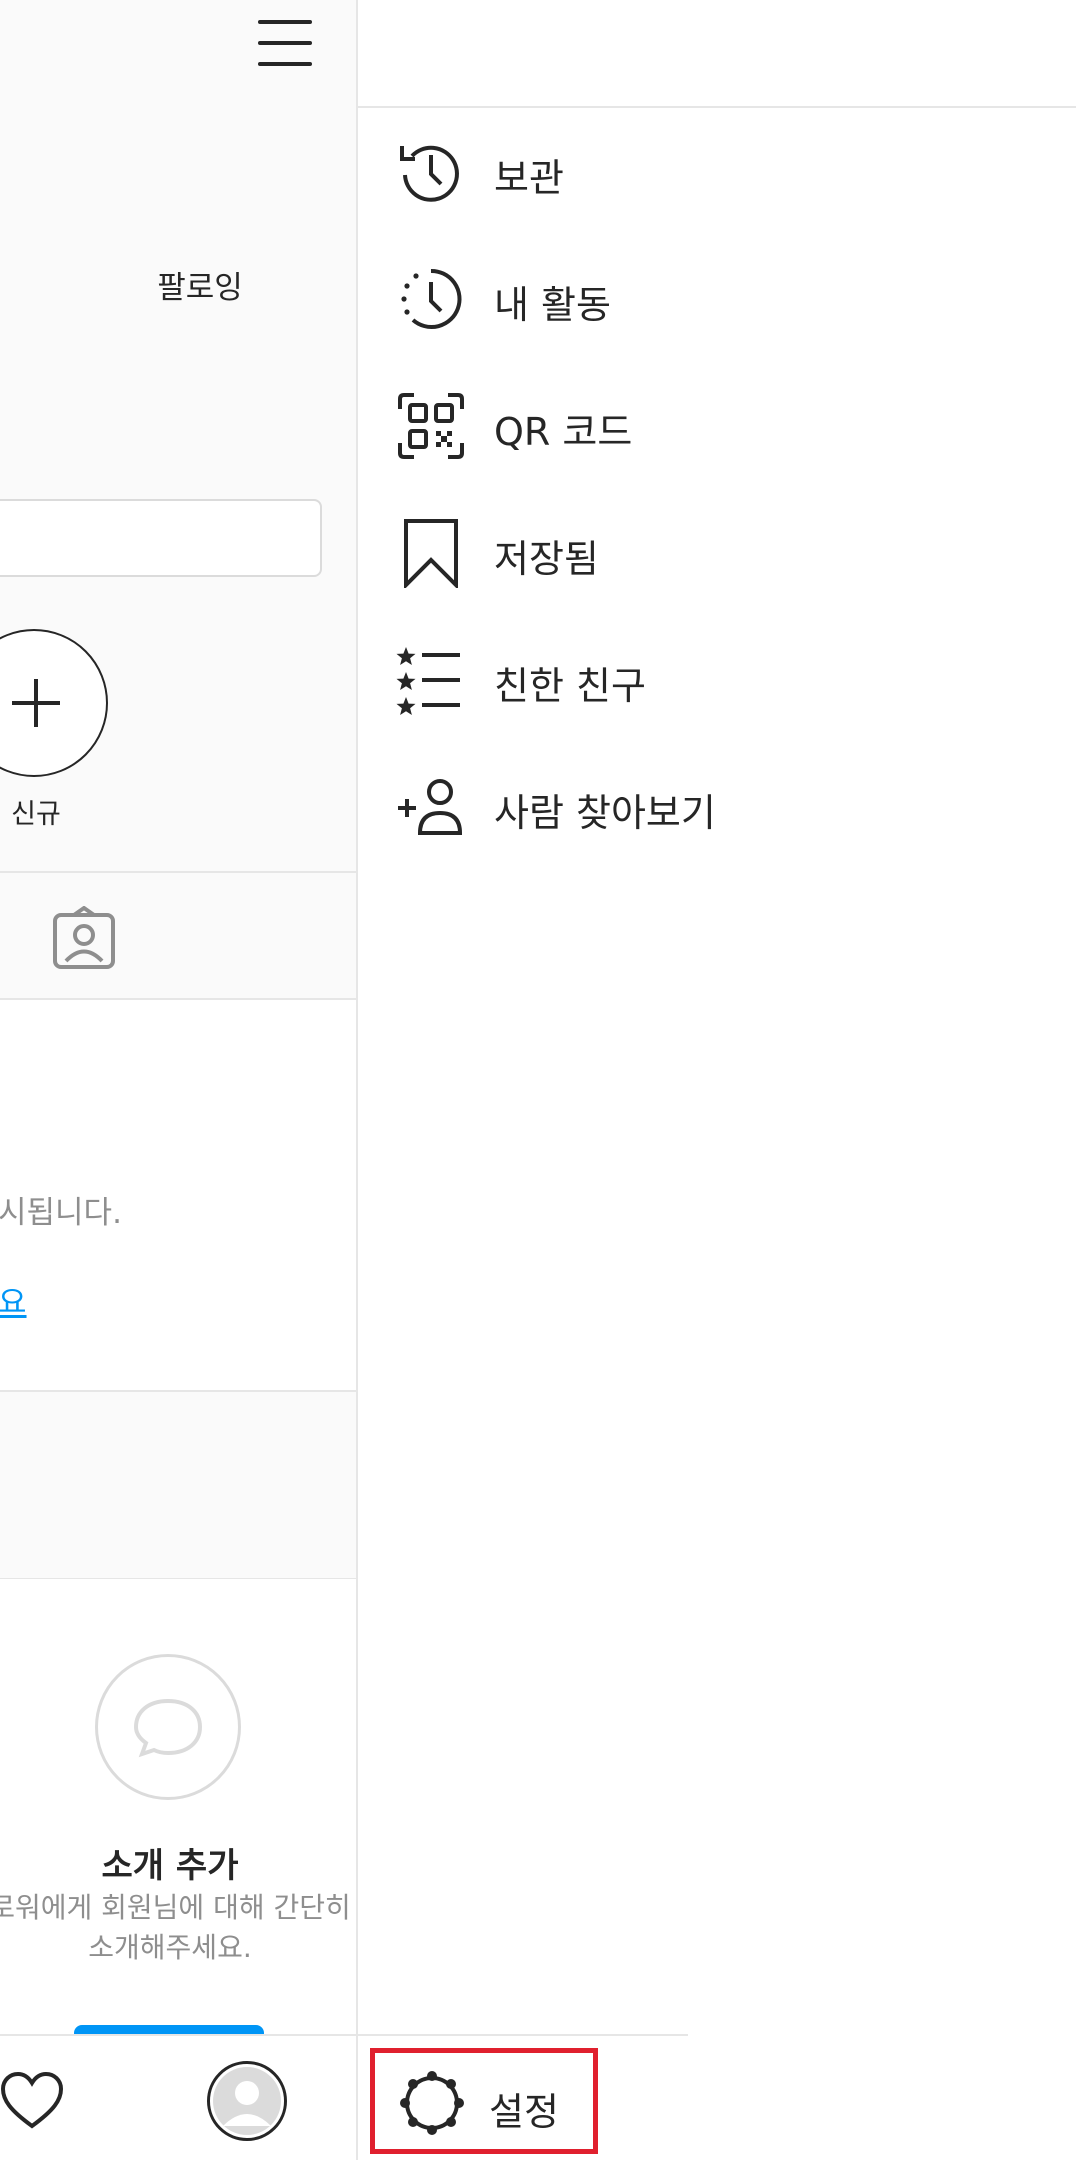  I want to click on add-bio-title: 소개 추가, so click(170, 1866).